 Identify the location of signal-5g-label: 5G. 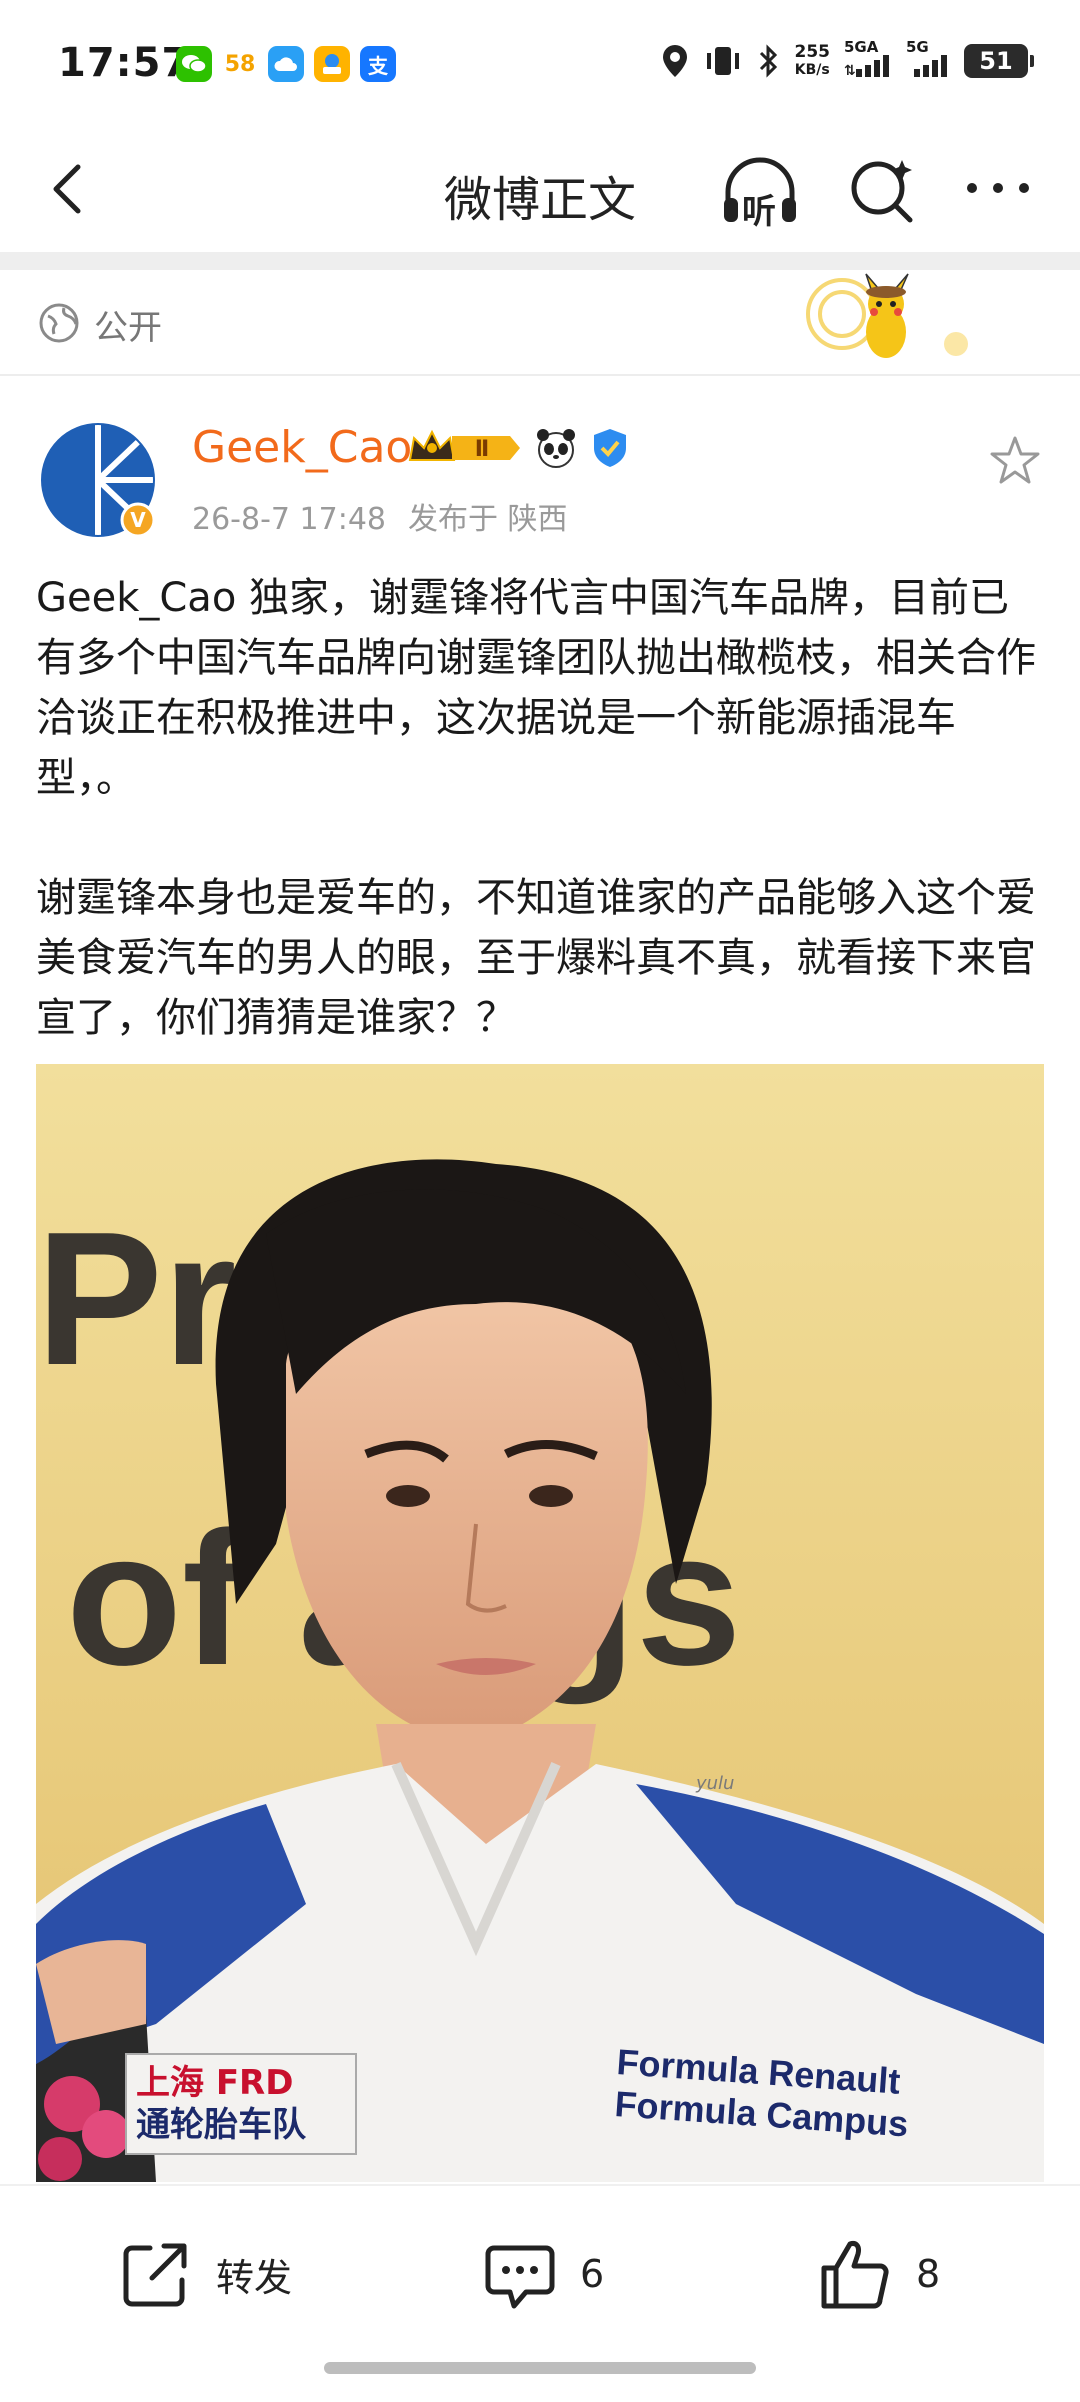
(917, 47).